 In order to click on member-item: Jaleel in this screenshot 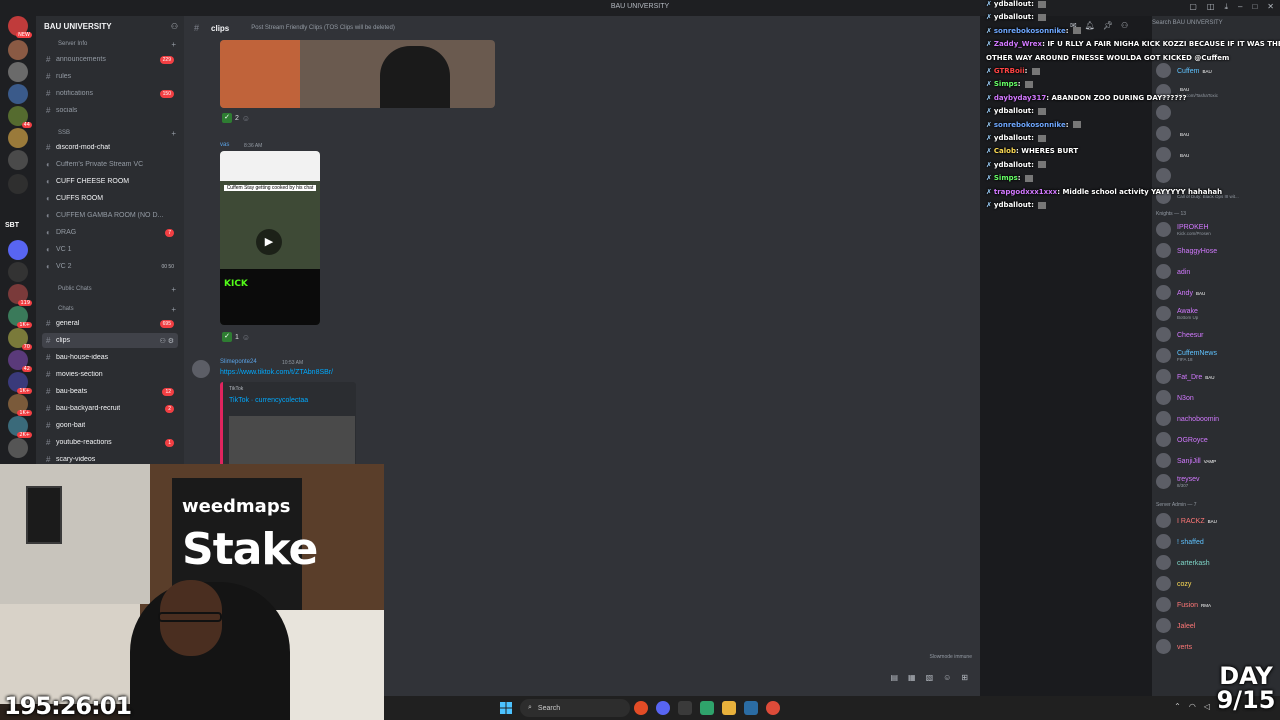, I will do `click(1216, 625)`.